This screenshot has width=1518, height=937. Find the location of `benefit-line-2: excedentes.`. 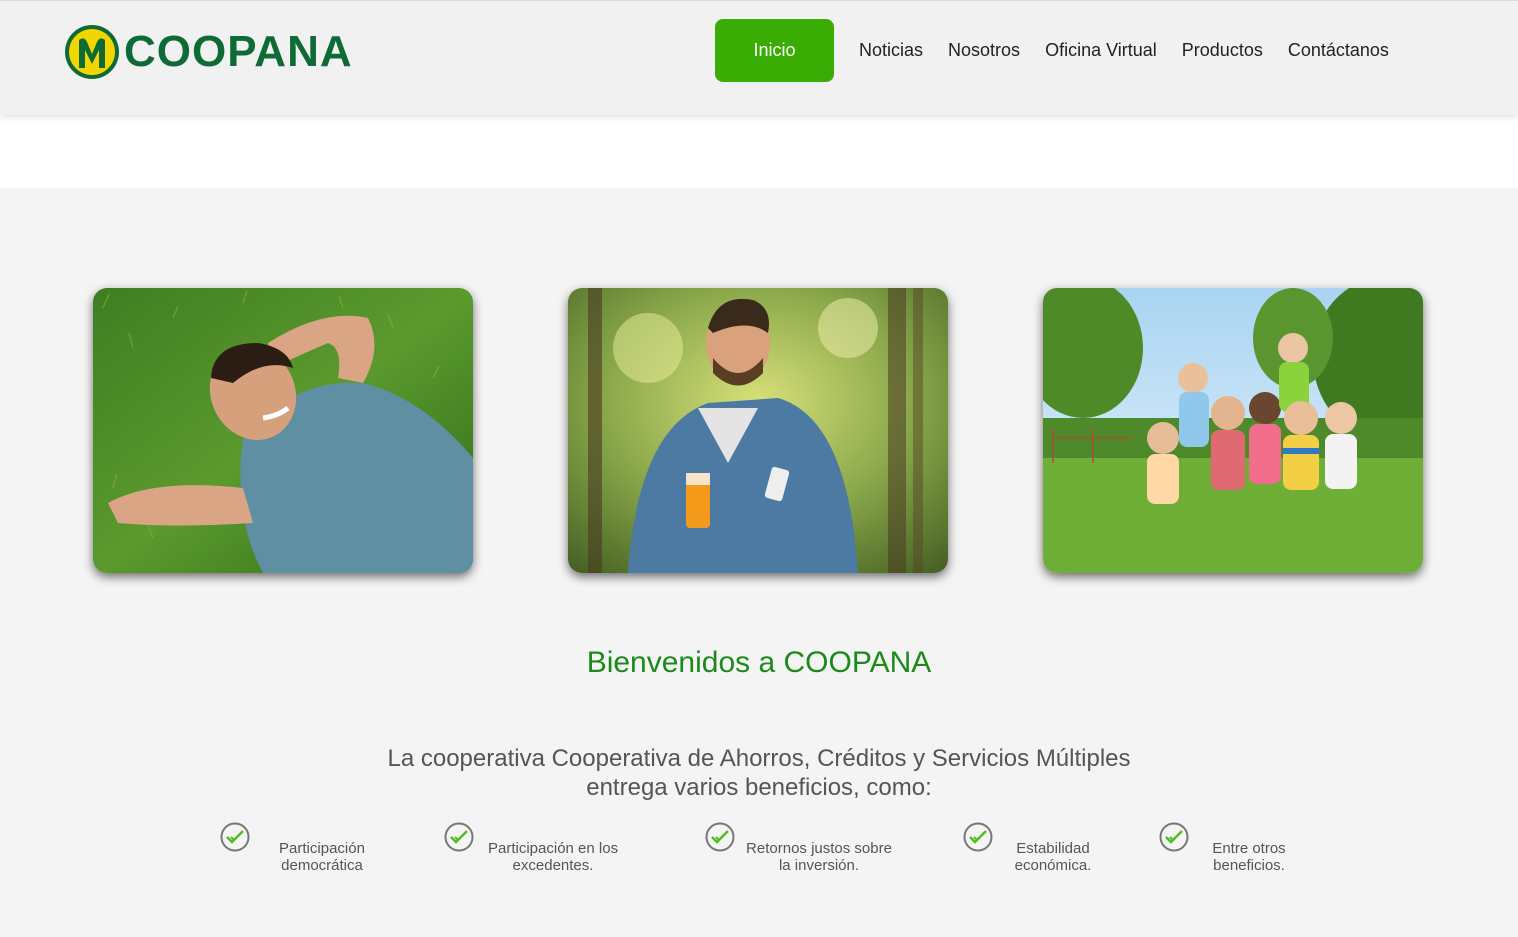

benefit-line-2: excedentes. is located at coordinates (553, 865).